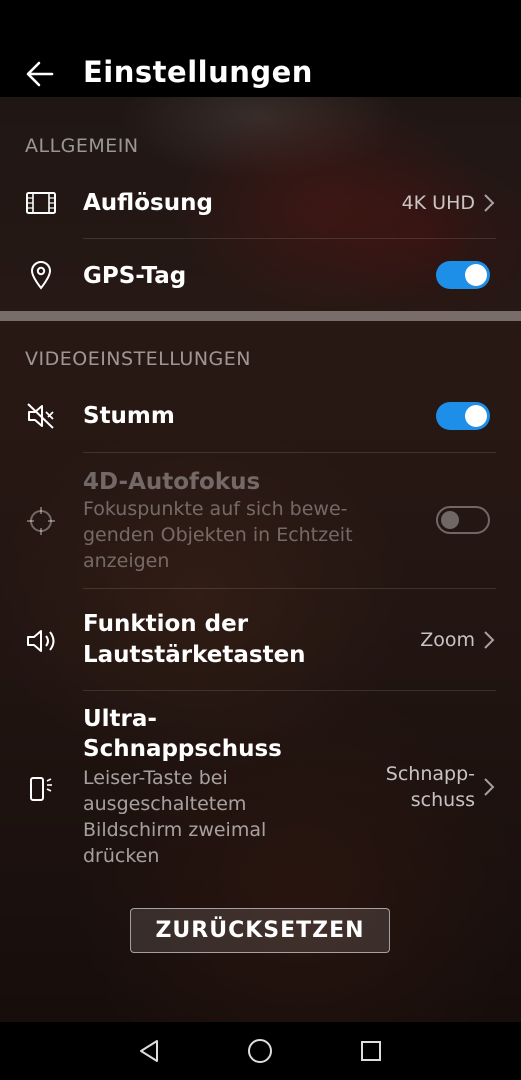  I want to click on mute-toggle, so click(463, 416).